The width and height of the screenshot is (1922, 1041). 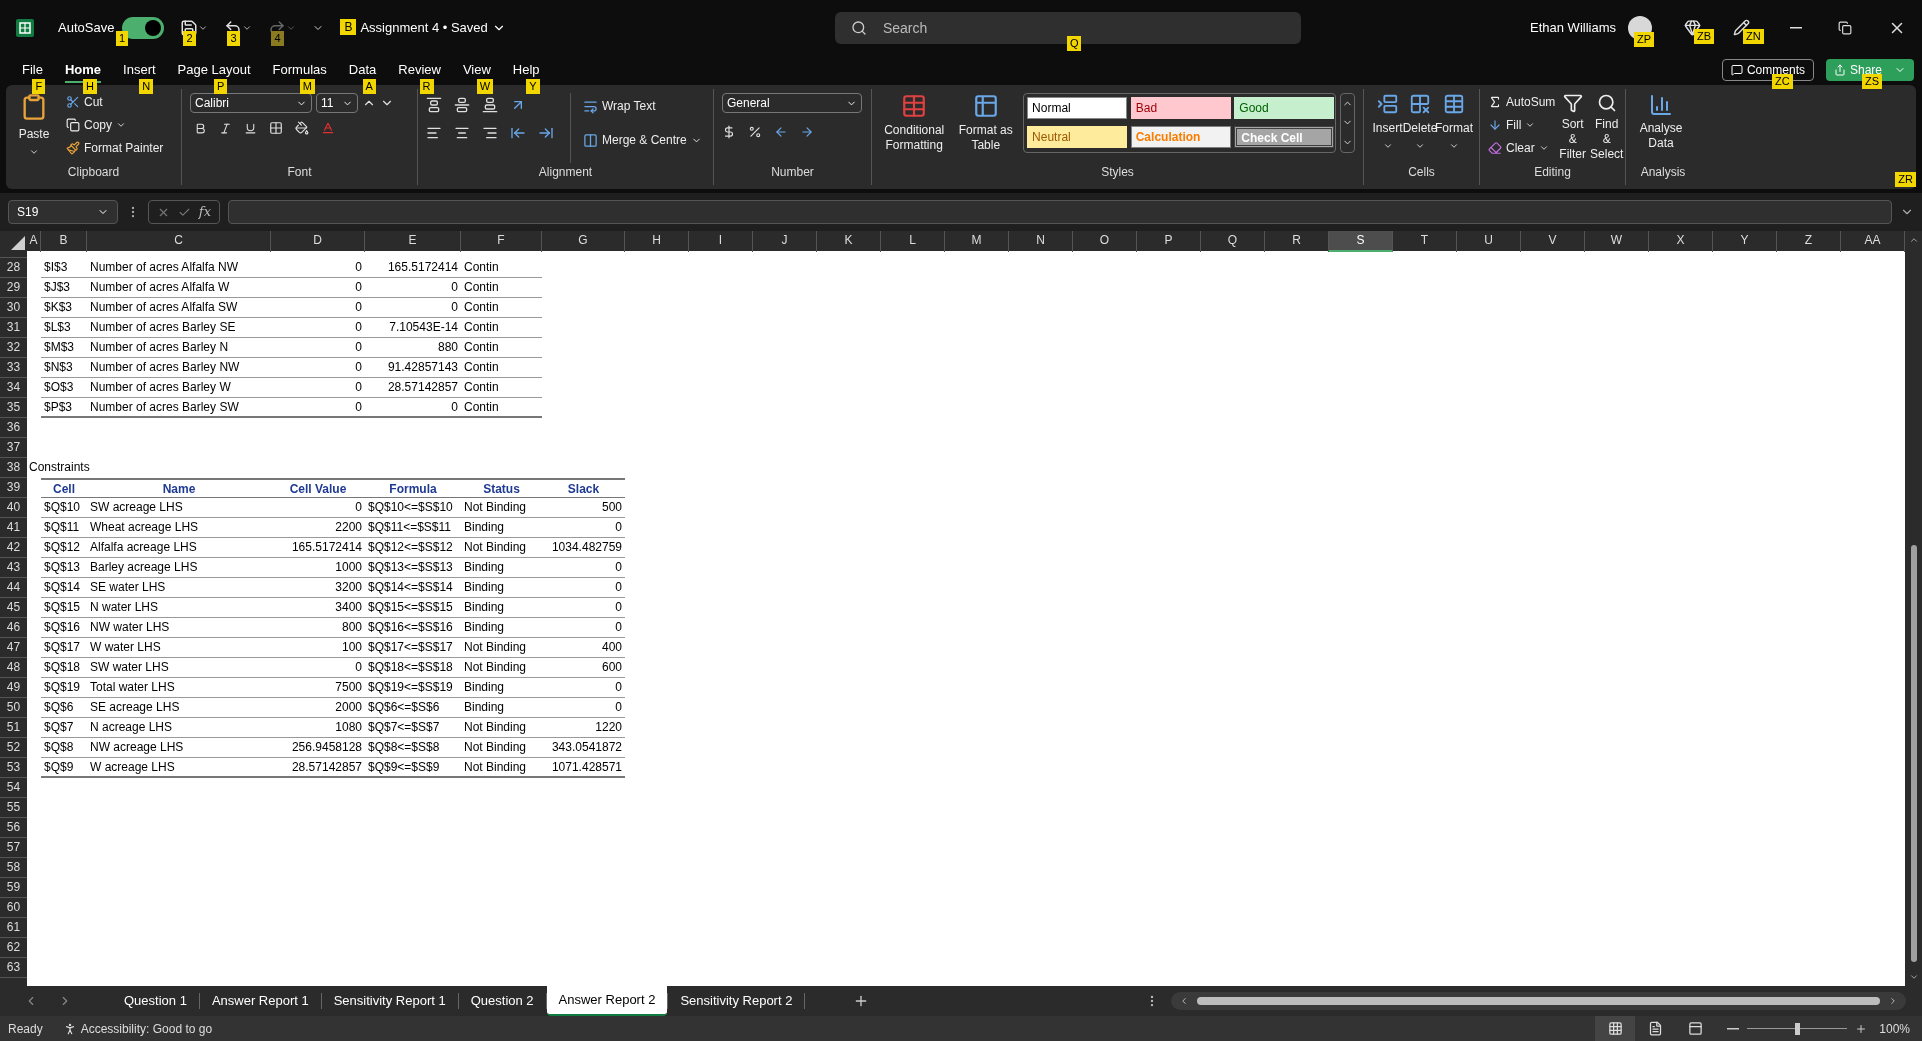 What do you see at coordinates (501, 268) in the screenshot?
I see `table-cell: Contin` at bounding box center [501, 268].